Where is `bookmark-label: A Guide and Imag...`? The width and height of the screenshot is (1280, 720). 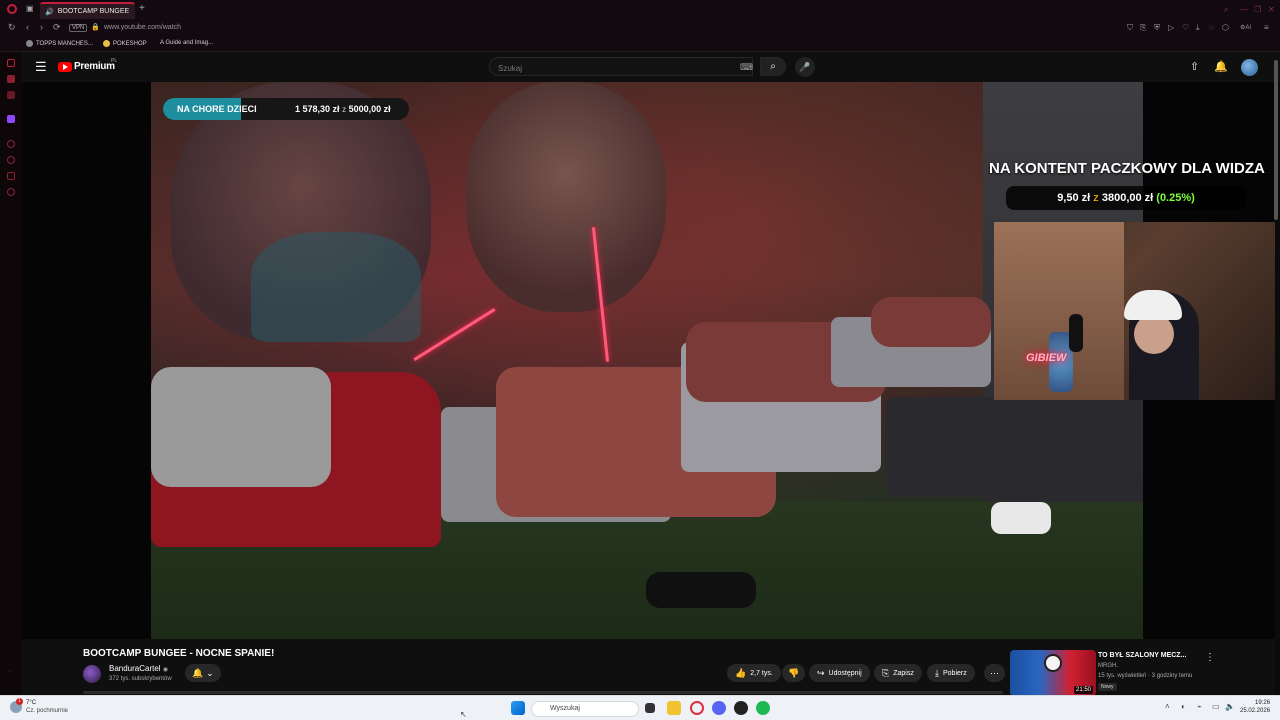
bookmark-label: A Guide and Imag... is located at coordinates (187, 43).